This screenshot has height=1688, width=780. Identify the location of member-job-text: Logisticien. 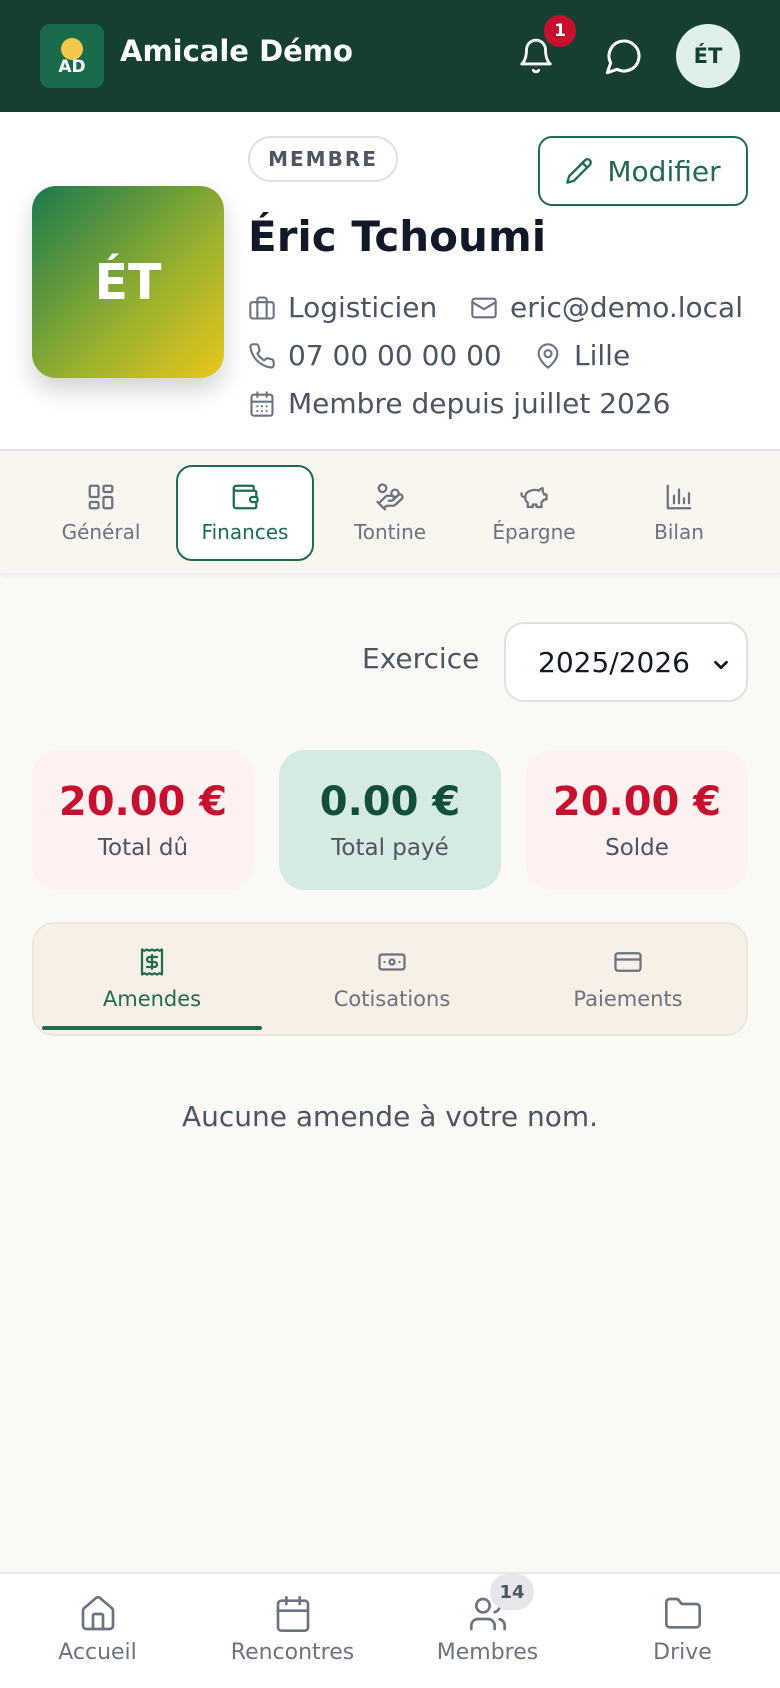
(363, 307).